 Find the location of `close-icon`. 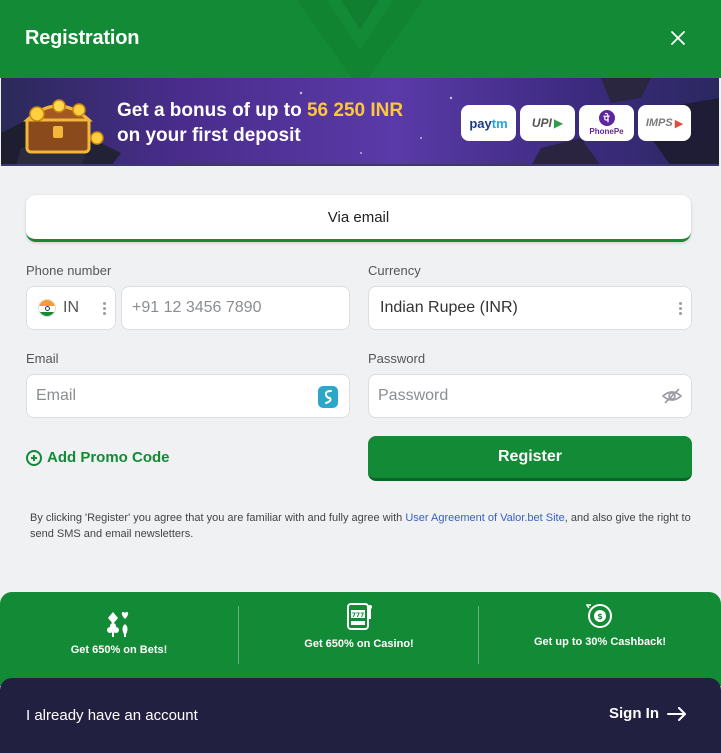

close-icon is located at coordinates (678, 38).